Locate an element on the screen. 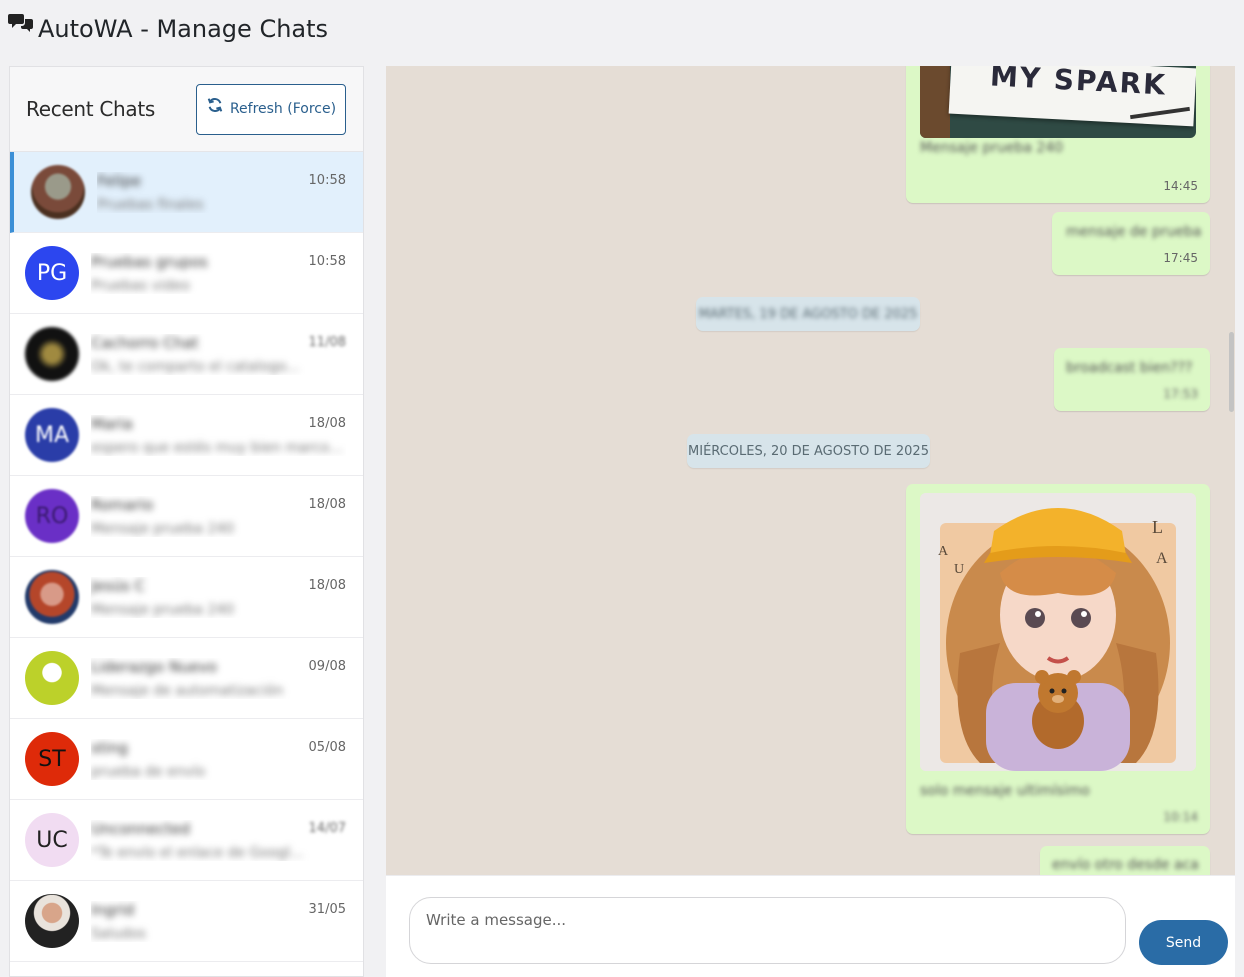  refresh-label: Refresh (Force) is located at coordinates (283, 109).